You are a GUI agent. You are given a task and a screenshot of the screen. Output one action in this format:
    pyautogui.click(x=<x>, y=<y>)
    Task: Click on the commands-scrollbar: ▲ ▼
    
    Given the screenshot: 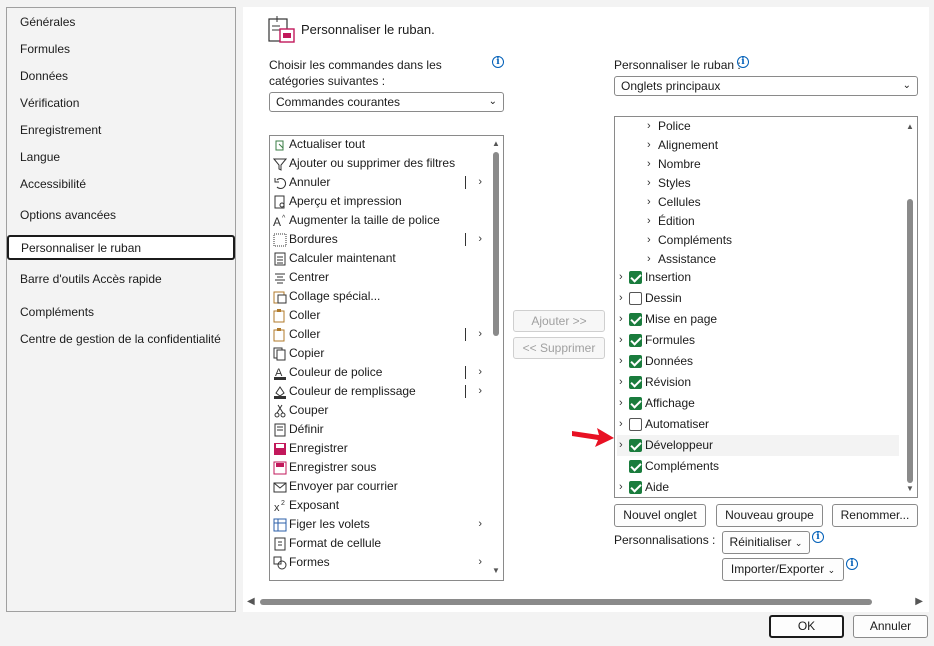 What is the action you would take?
    pyautogui.click(x=496, y=358)
    